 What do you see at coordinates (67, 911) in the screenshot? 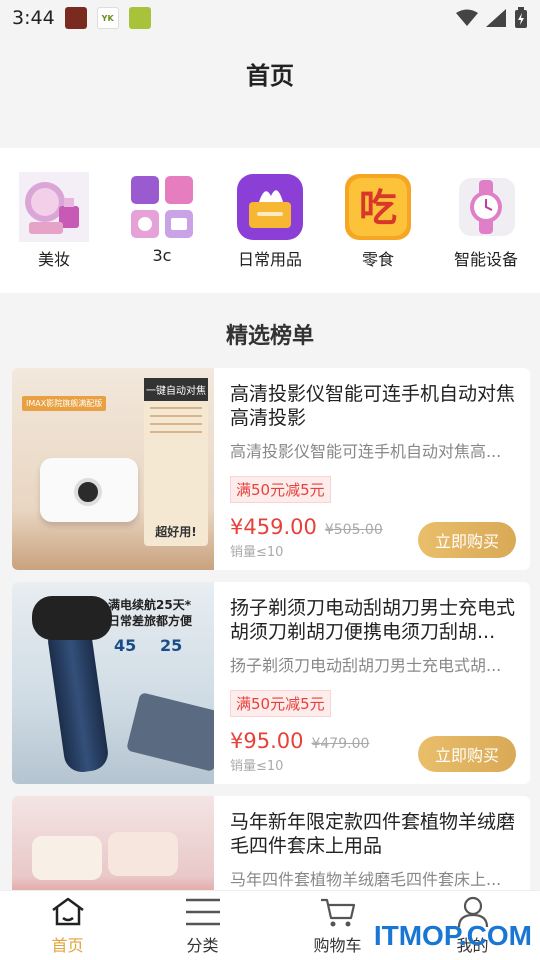
I see `home-icon` at bounding box center [67, 911].